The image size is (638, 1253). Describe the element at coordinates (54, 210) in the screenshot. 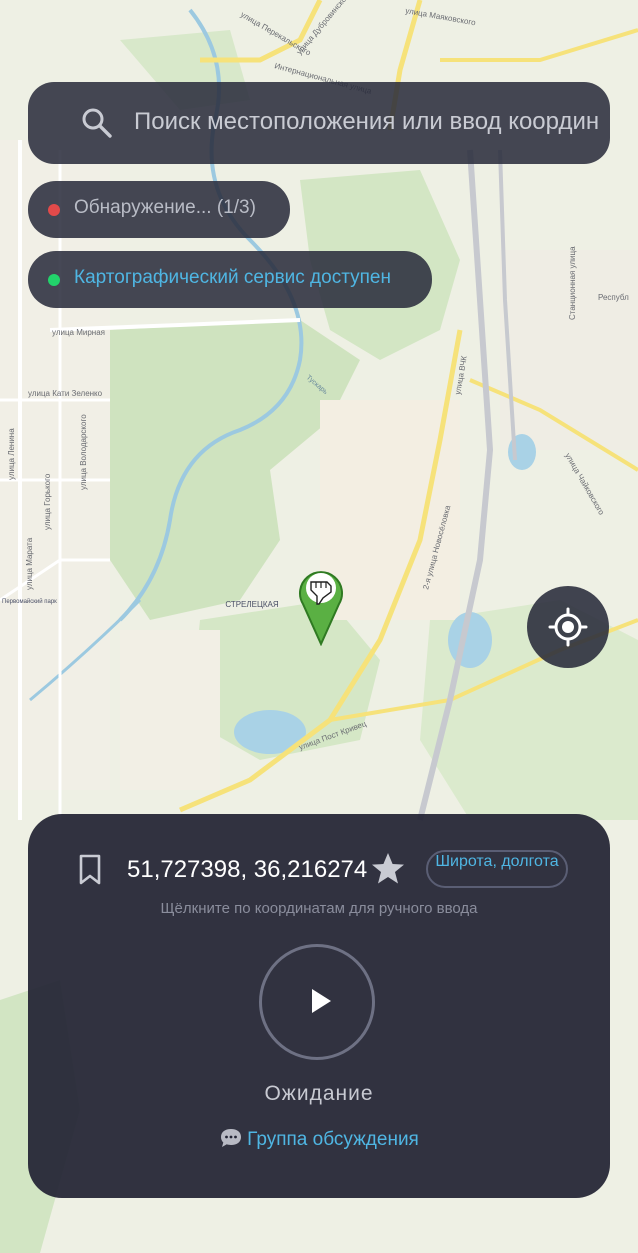

I see `status-dot-red` at that location.